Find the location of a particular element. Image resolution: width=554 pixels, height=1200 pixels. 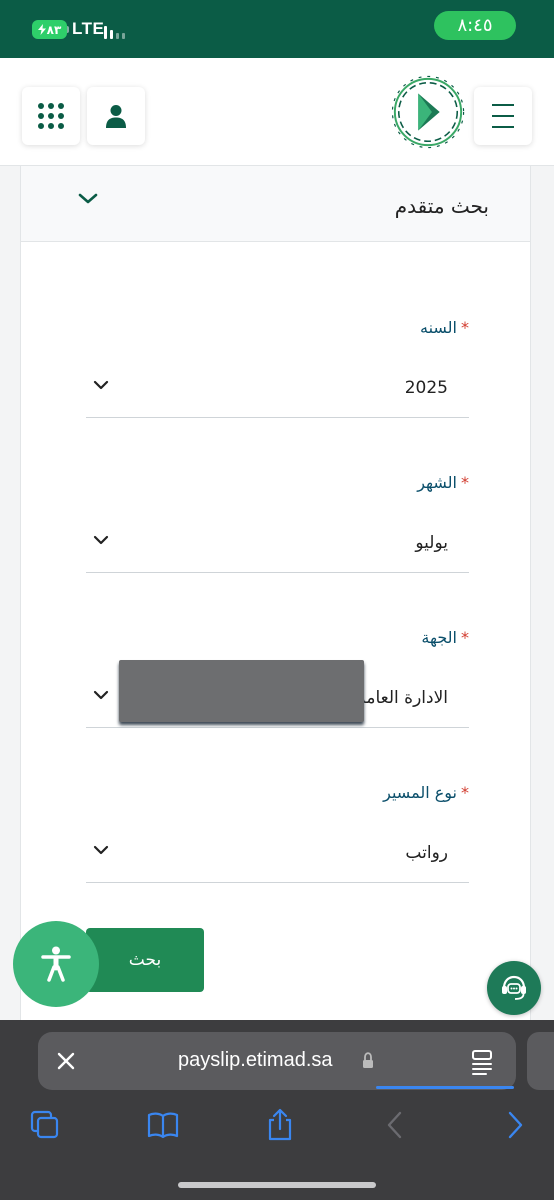

battery-nub is located at coordinates (68, 29).